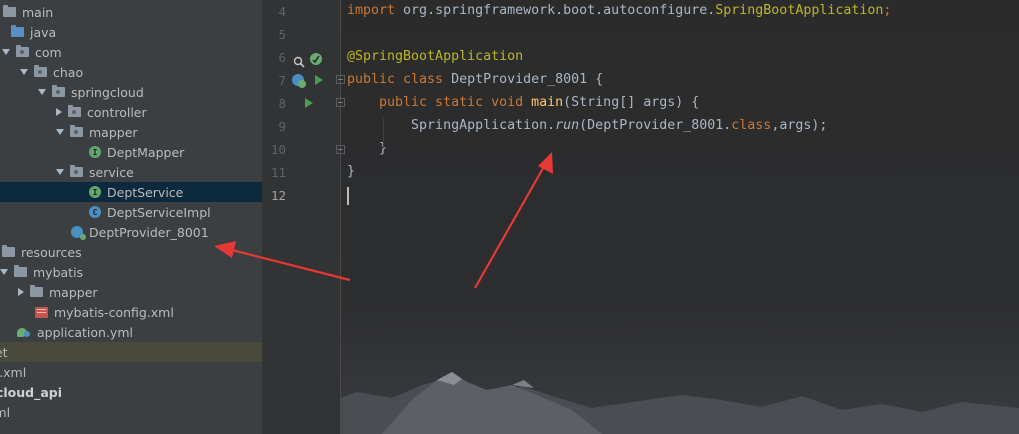 Image resolution: width=1019 pixels, height=434 pixels. Describe the element at coordinates (225, 249) in the screenshot. I see `annotation-arrowhead-left` at that location.